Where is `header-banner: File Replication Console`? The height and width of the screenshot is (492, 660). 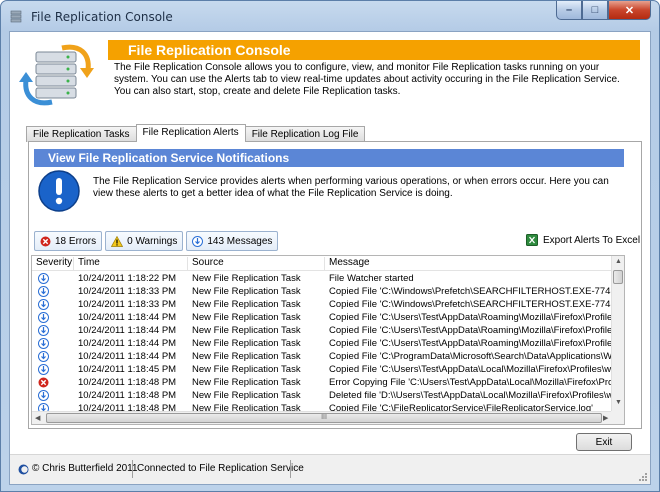 header-banner: File Replication Console is located at coordinates (374, 50).